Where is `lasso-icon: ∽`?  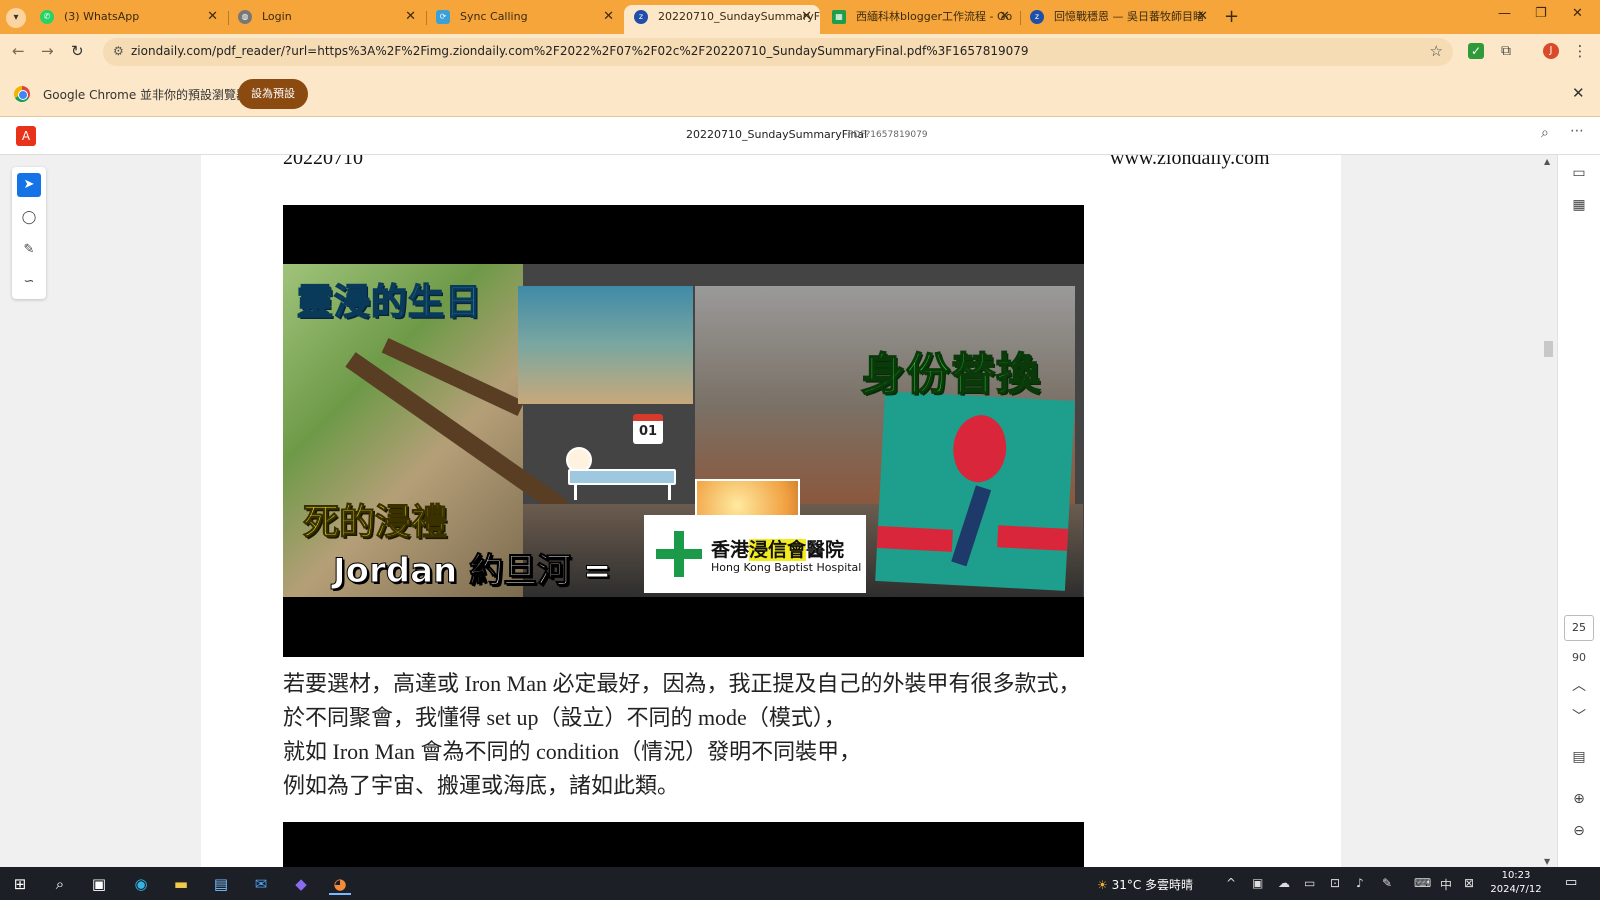 lasso-icon: ∽ is located at coordinates (29, 282).